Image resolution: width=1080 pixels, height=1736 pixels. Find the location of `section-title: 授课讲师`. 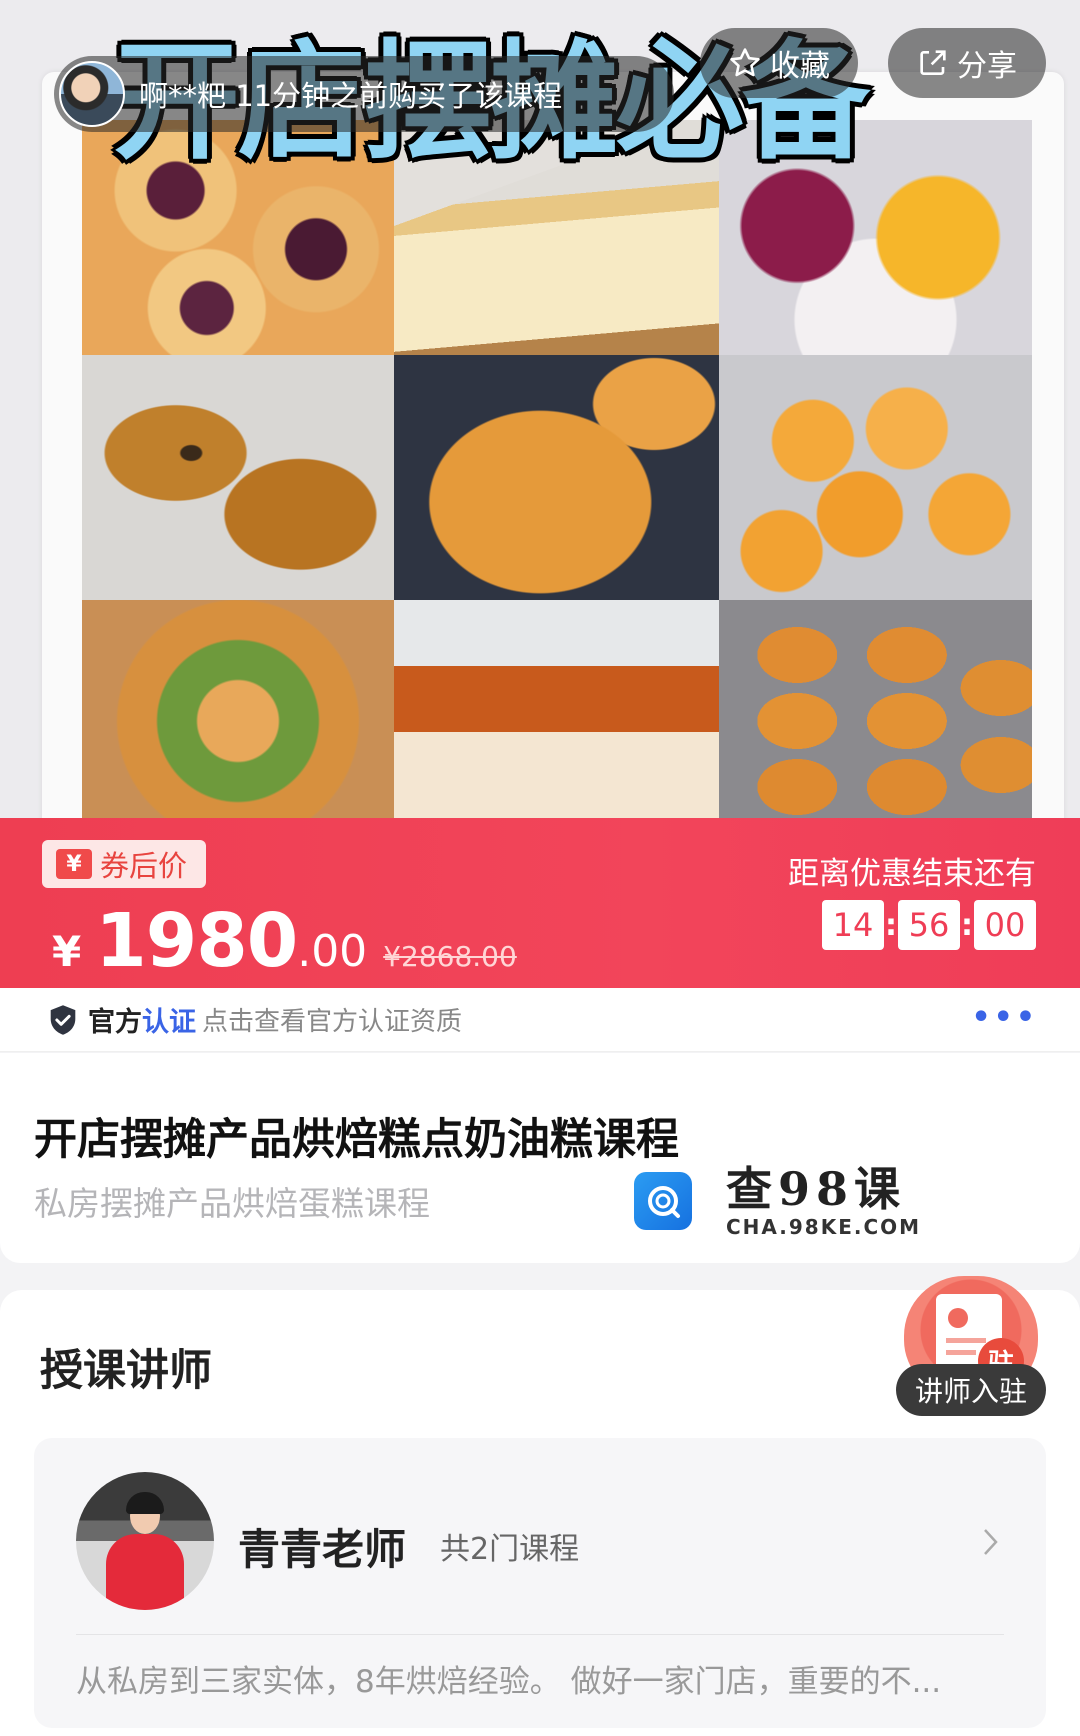

section-title: 授课讲师 is located at coordinates (126, 1371).